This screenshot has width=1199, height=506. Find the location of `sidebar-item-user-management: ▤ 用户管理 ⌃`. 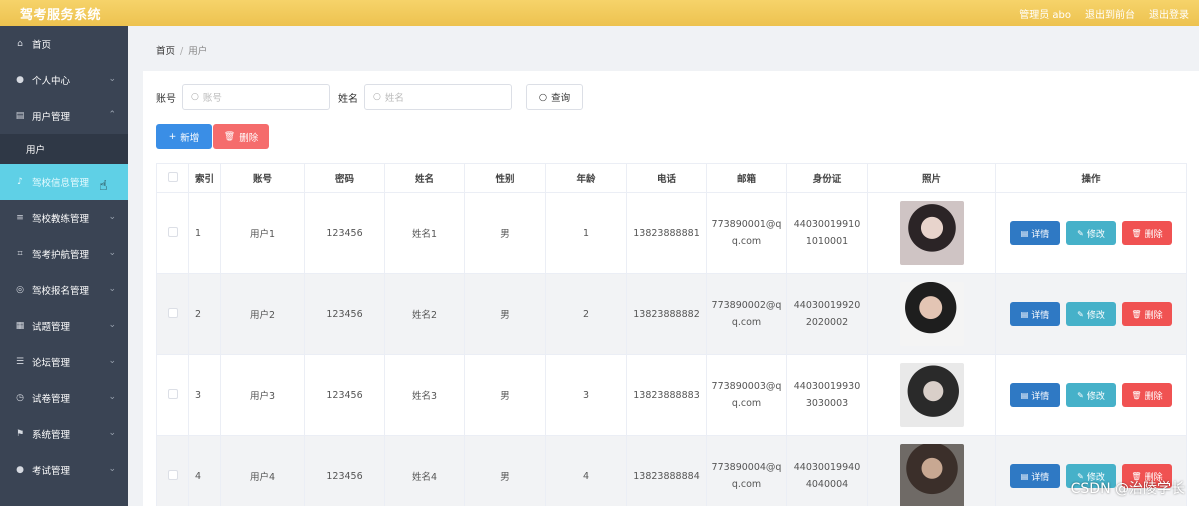

sidebar-item-user-management: ▤ 用户管理 ⌃ is located at coordinates (64, 116).